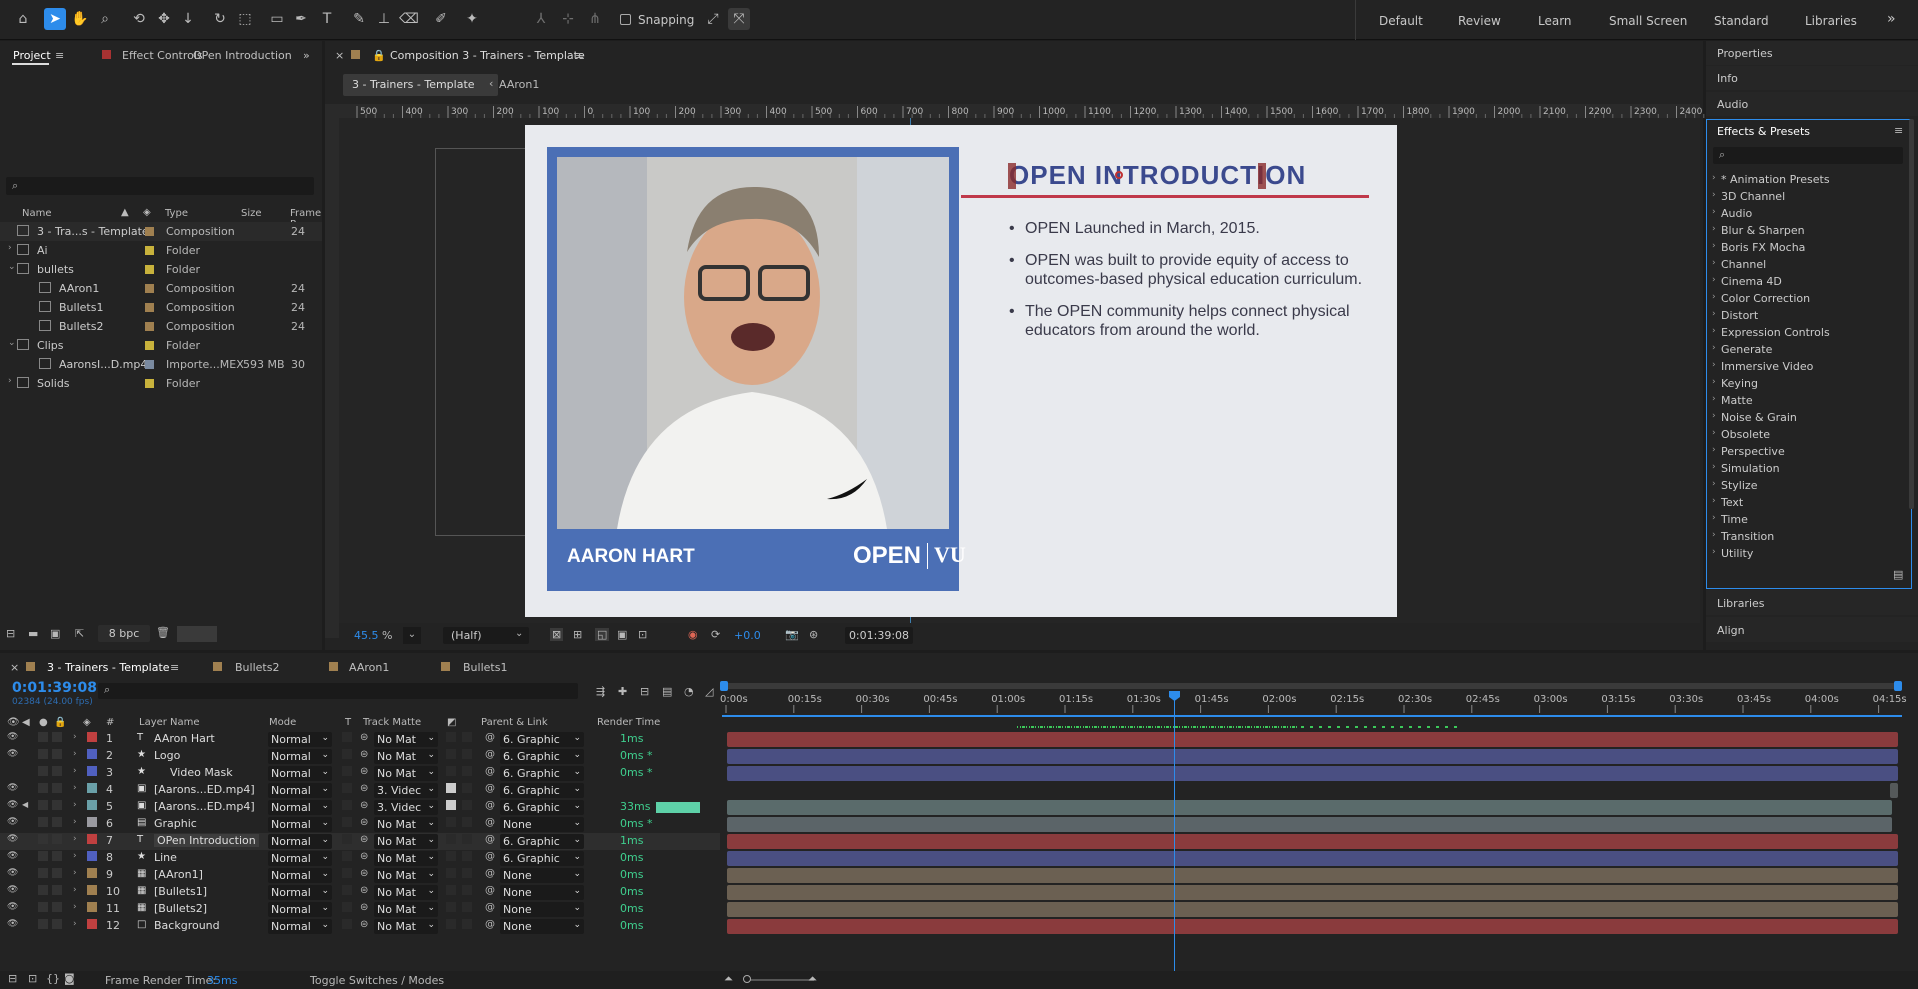 The height and width of the screenshot is (989, 1918). What do you see at coordinates (1812, 629) in the screenshot?
I see `align-panel: Align` at bounding box center [1812, 629].